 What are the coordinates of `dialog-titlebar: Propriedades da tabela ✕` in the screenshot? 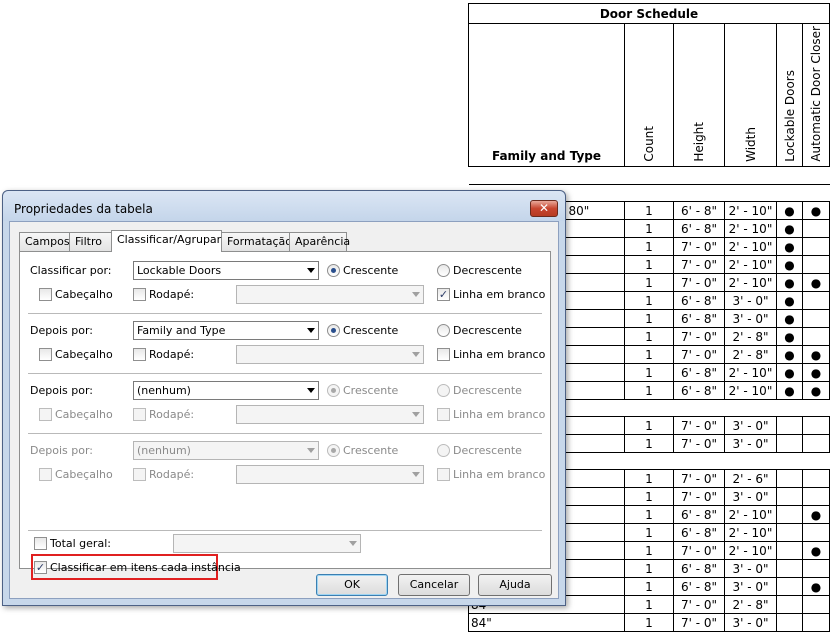 It's located at (284, 206).